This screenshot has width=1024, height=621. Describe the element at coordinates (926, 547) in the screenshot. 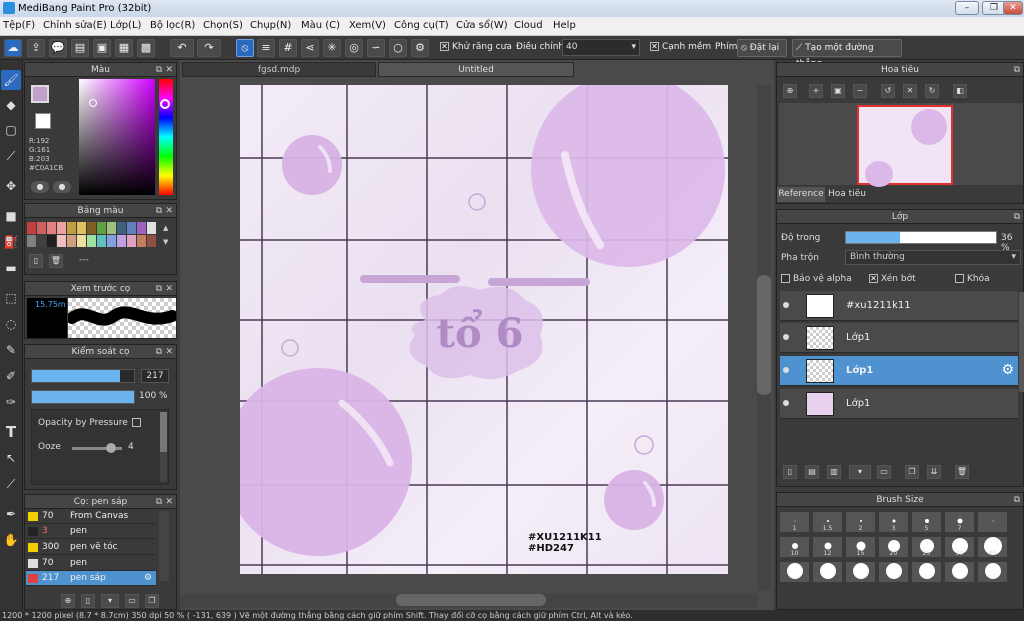

I see `brush-size-option: 25` at that location.